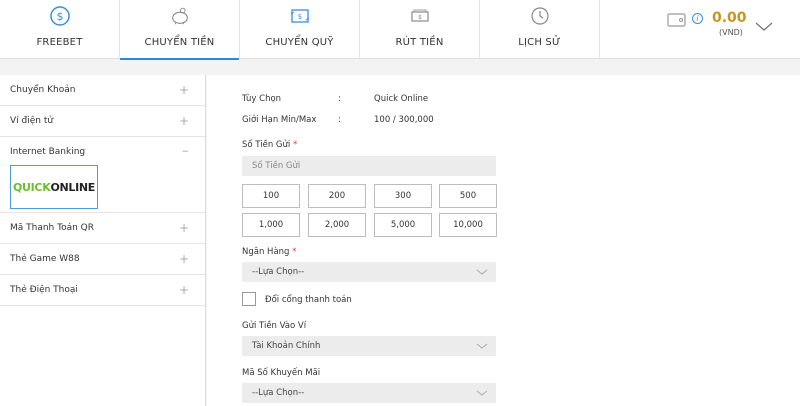 The height and width of the screenshot is (406, 800). What do you see at coordinates (308, 300) in the screenshot?
I see `switch-gateway-label: Đổi cổng thanh toán` at bounding box center [308, 300].